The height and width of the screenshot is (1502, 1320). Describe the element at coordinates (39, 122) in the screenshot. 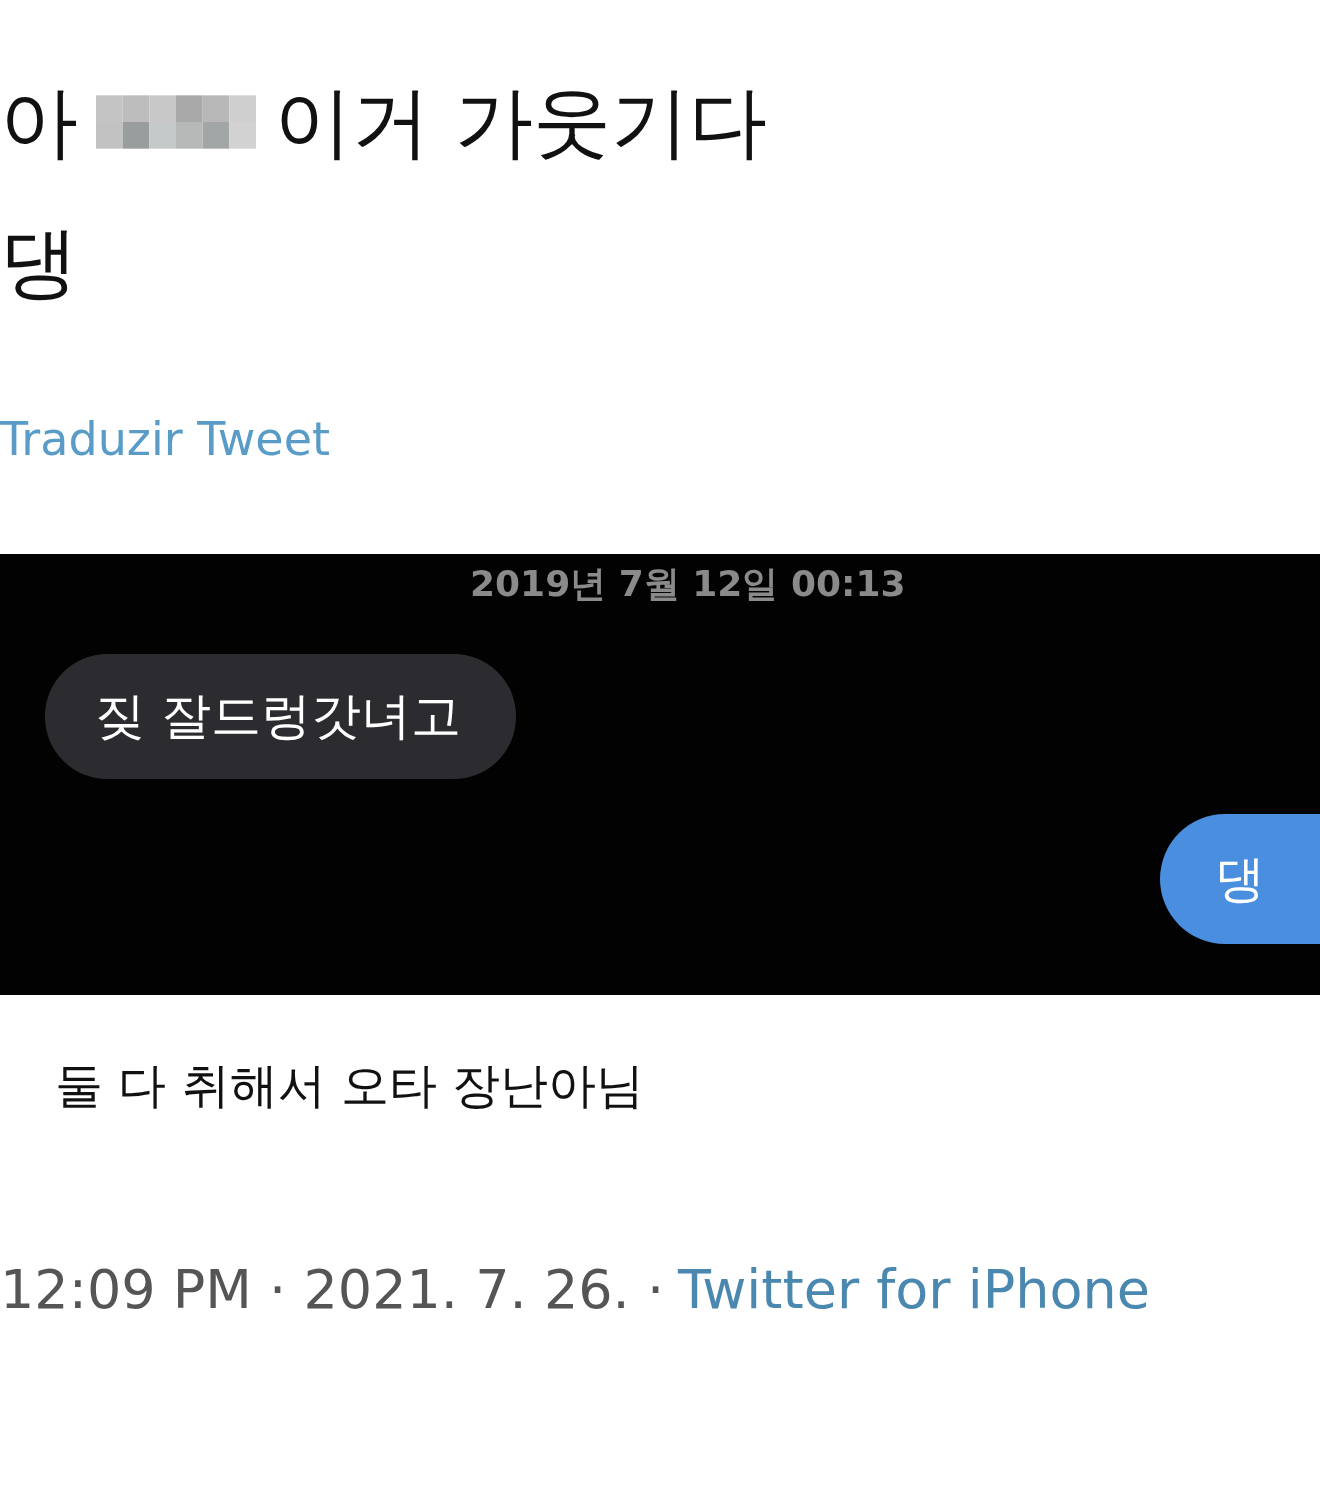

I see `tweet-text: 아` at that location.